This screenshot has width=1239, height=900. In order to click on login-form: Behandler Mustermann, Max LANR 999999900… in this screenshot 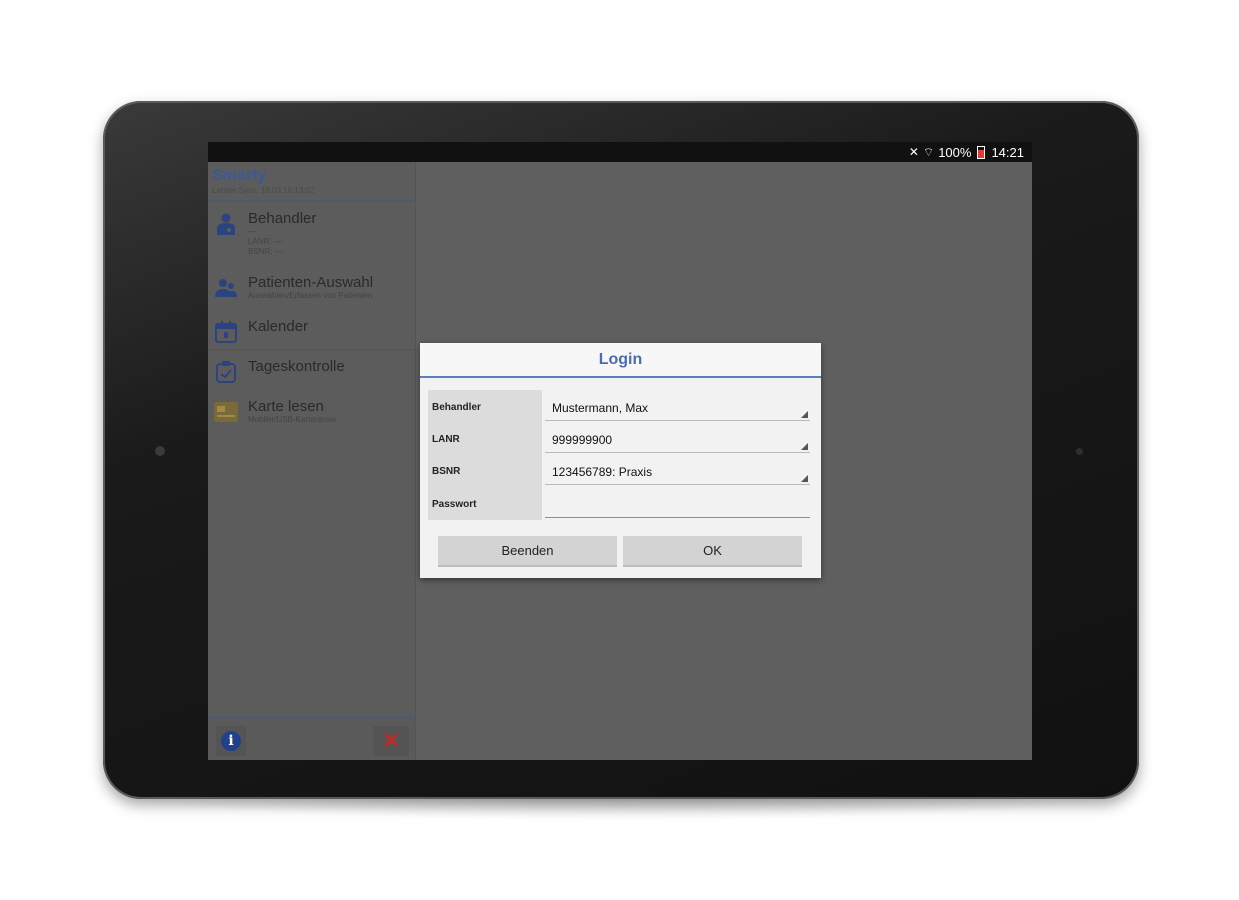, I will do `click(620, 455)`.